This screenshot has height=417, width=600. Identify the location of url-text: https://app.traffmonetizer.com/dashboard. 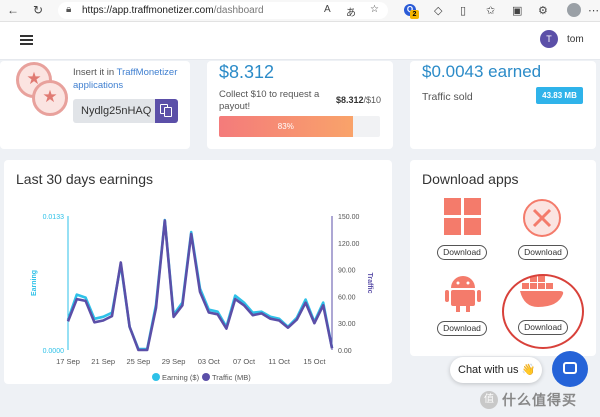
(173, 10).